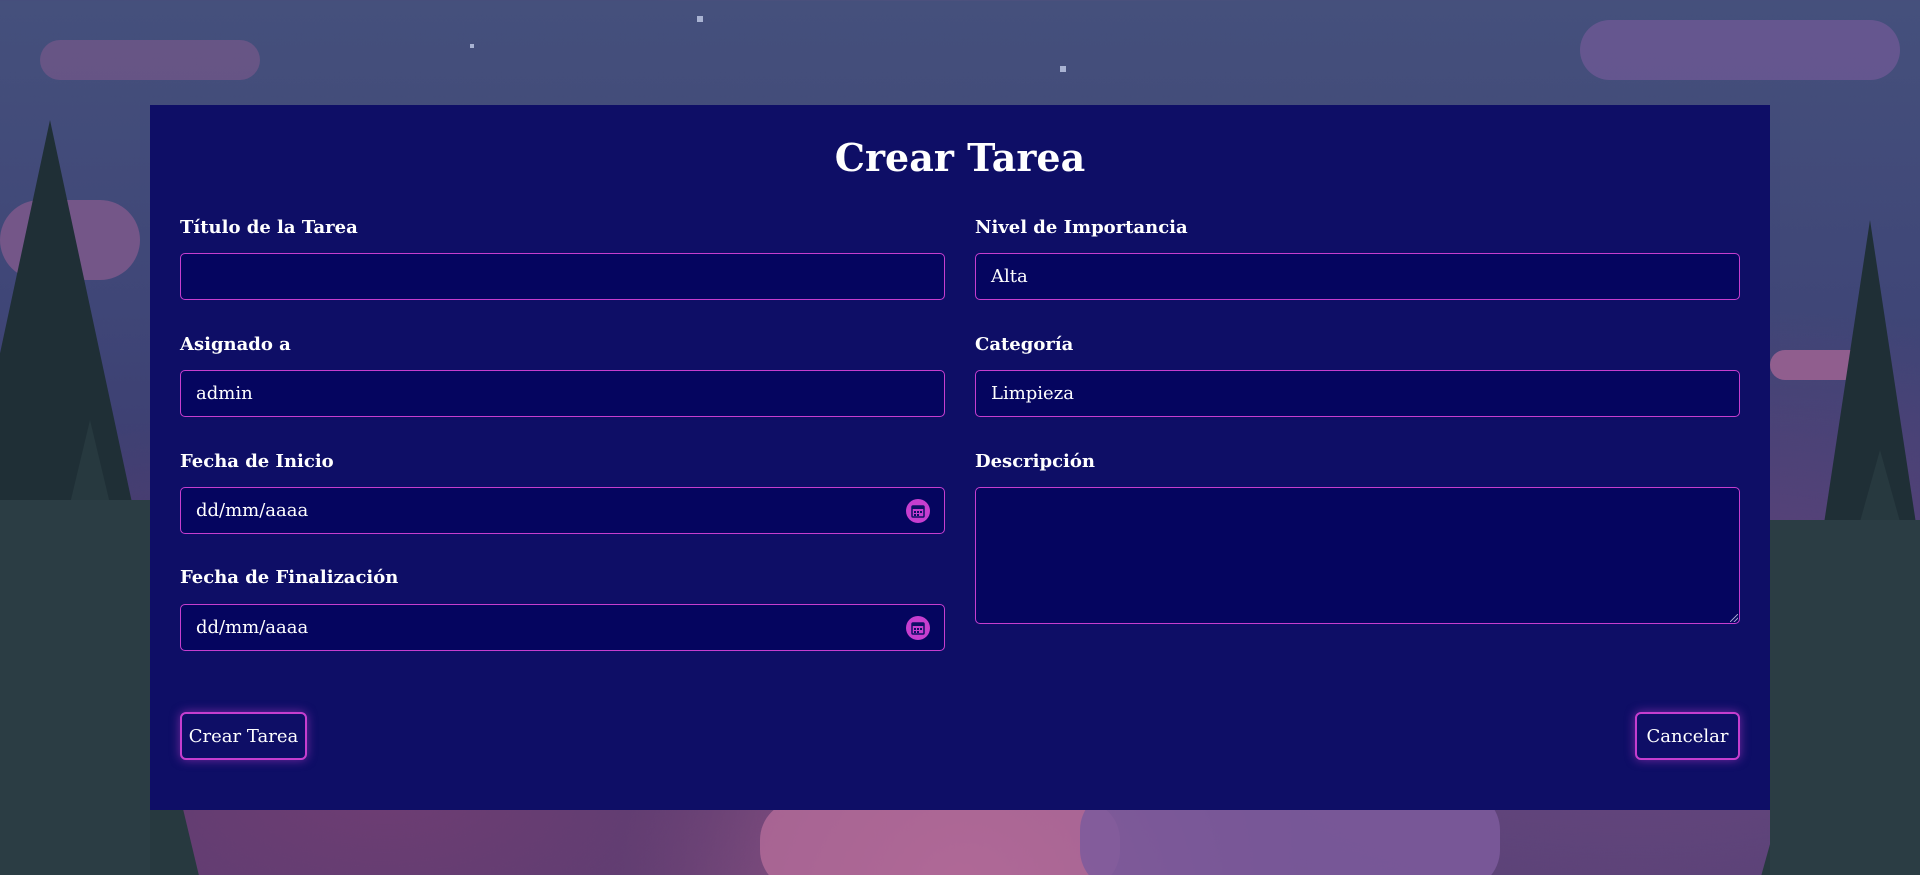  Describe the element at coordinates (289, 577) in the screenshot. I see `end-date-label: Fecha de Finalización` at that location.